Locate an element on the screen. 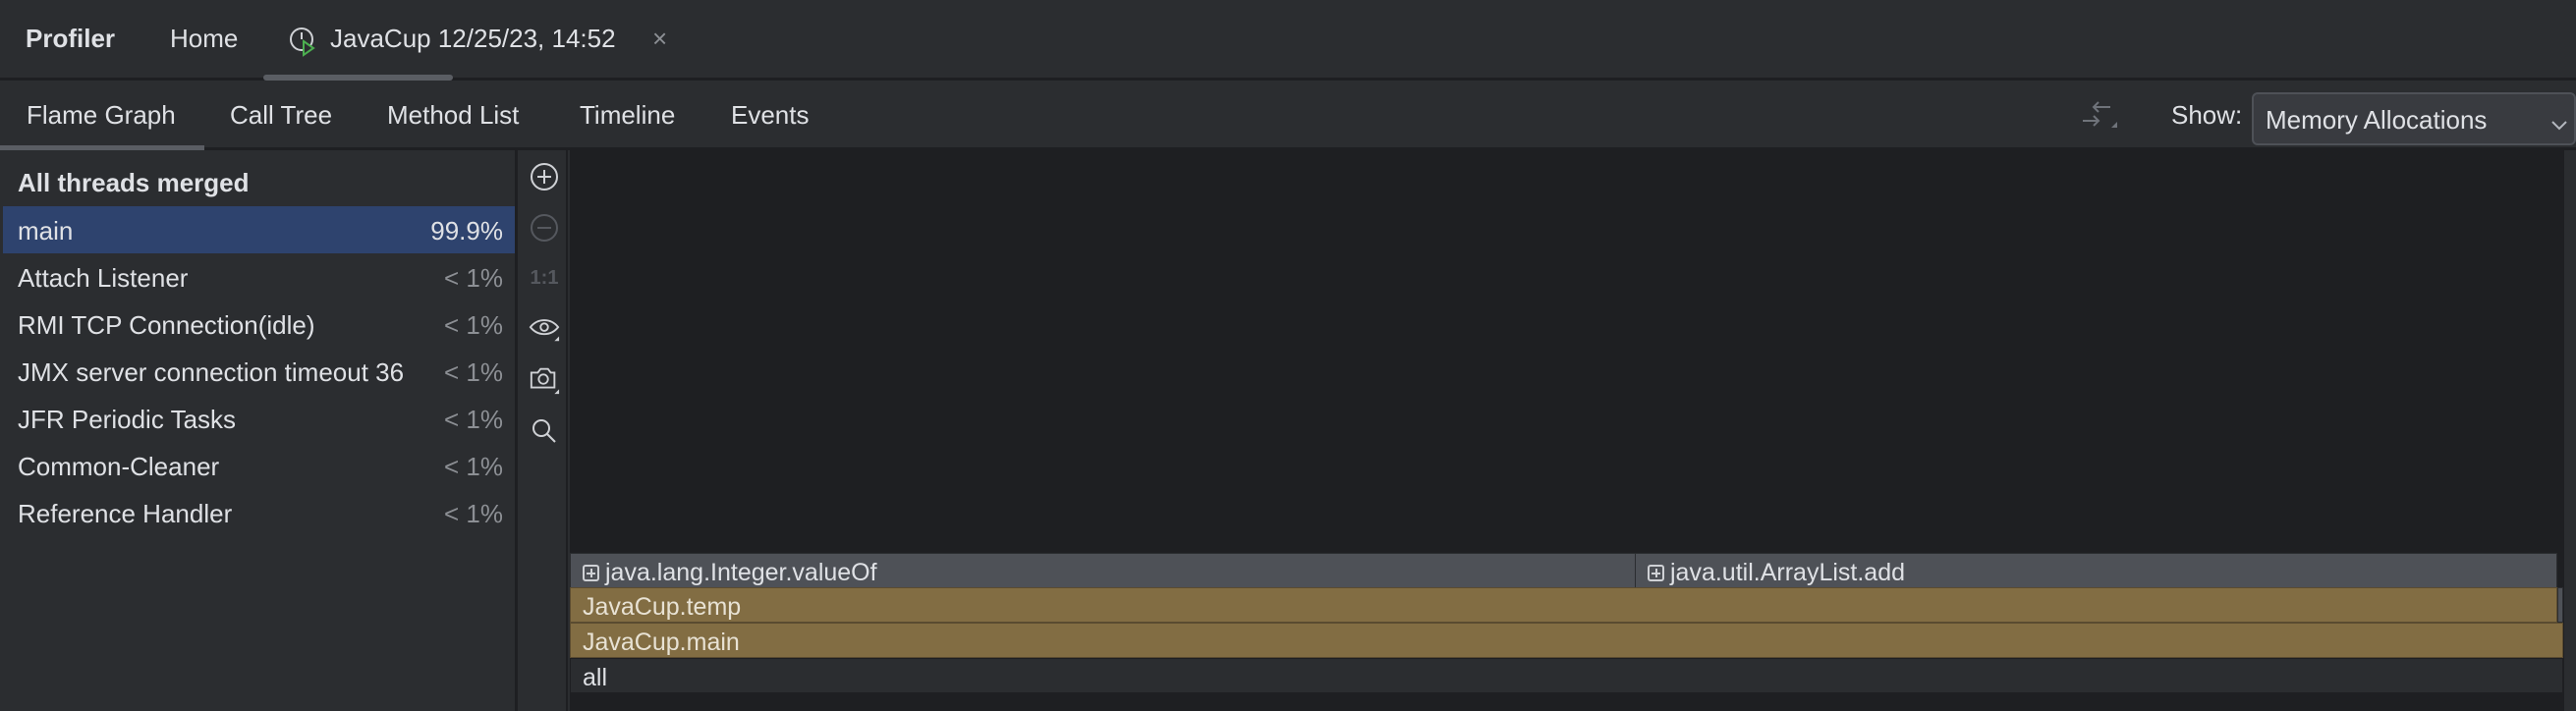 This screenshot has width=2576, height=711. thread-percent: 99.9% is located at coordinates (466, 231).